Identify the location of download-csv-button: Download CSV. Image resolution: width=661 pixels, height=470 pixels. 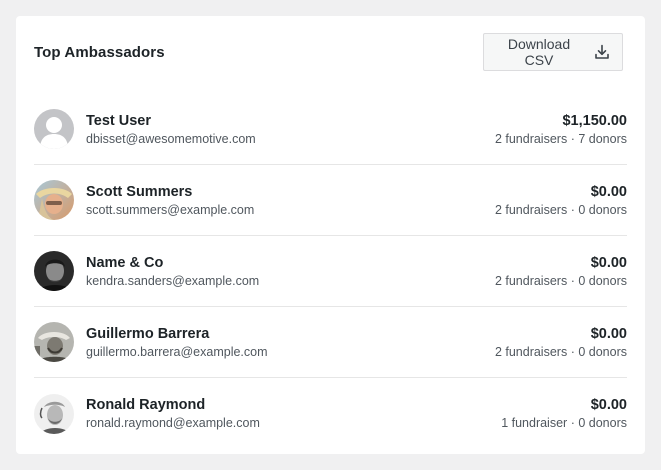
(553, 52).